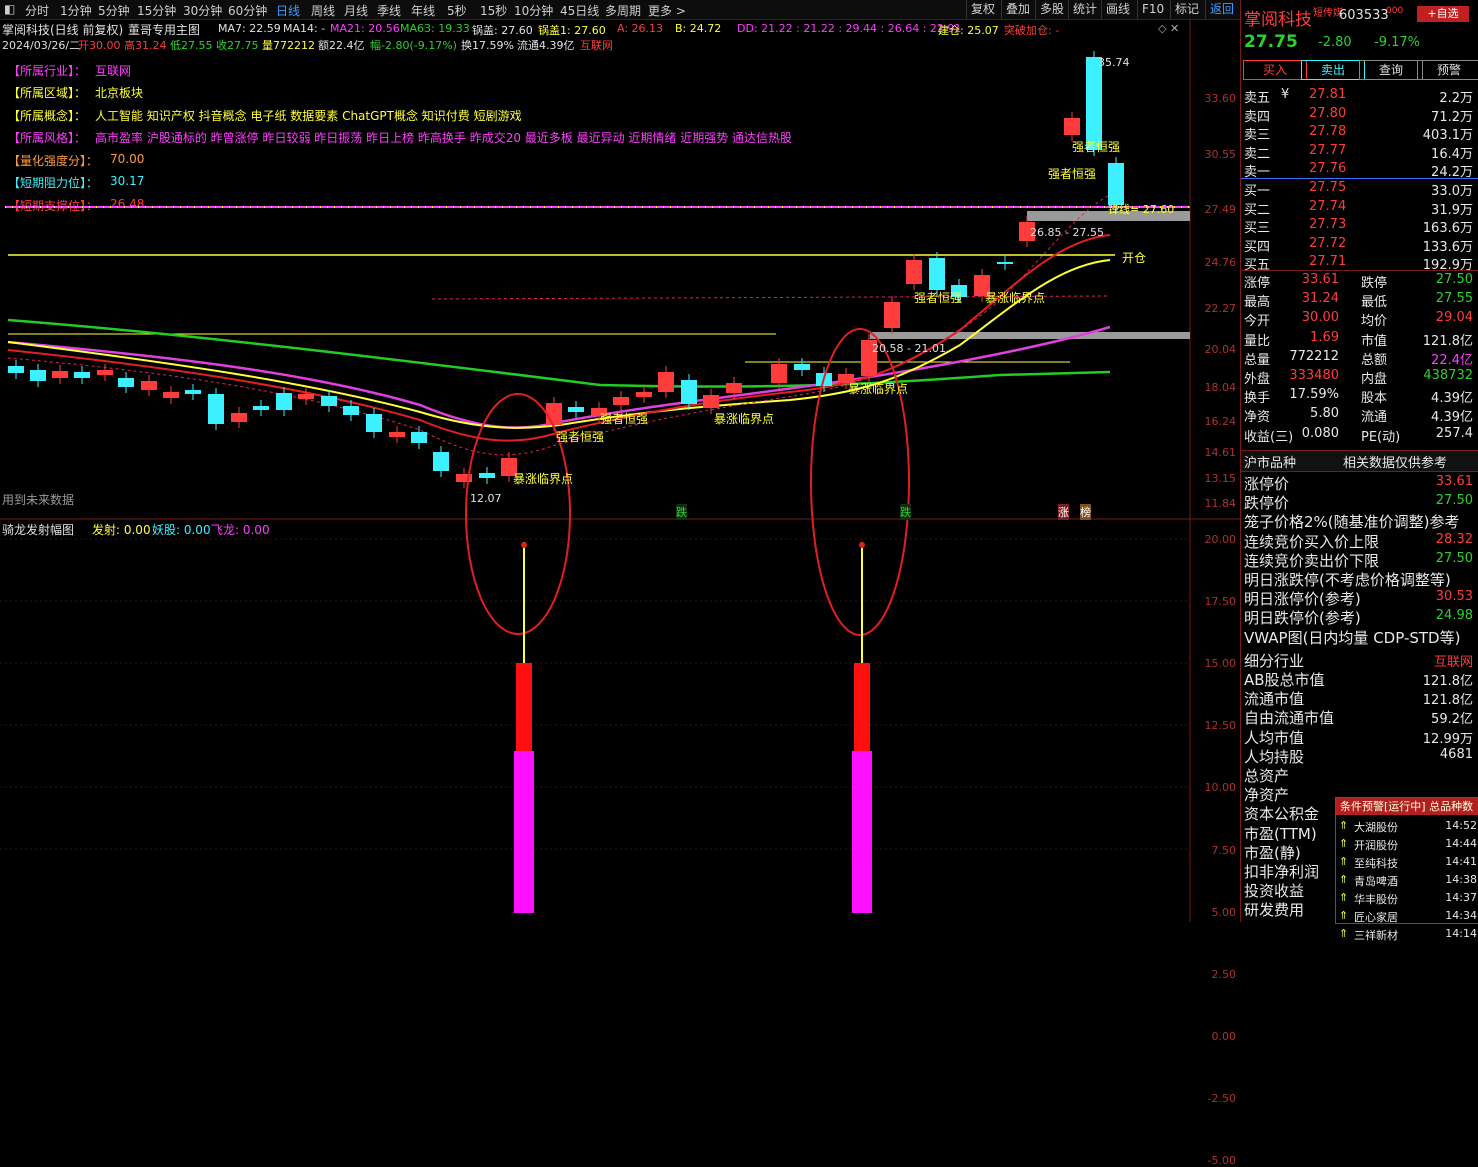 Image resolution: width=1478 pixels, height=1167 pixels. Describe the element at coordinates (1359, 115) in the screenshot. I see `asks-row: 卖四 27.80 71.2万` at that location.